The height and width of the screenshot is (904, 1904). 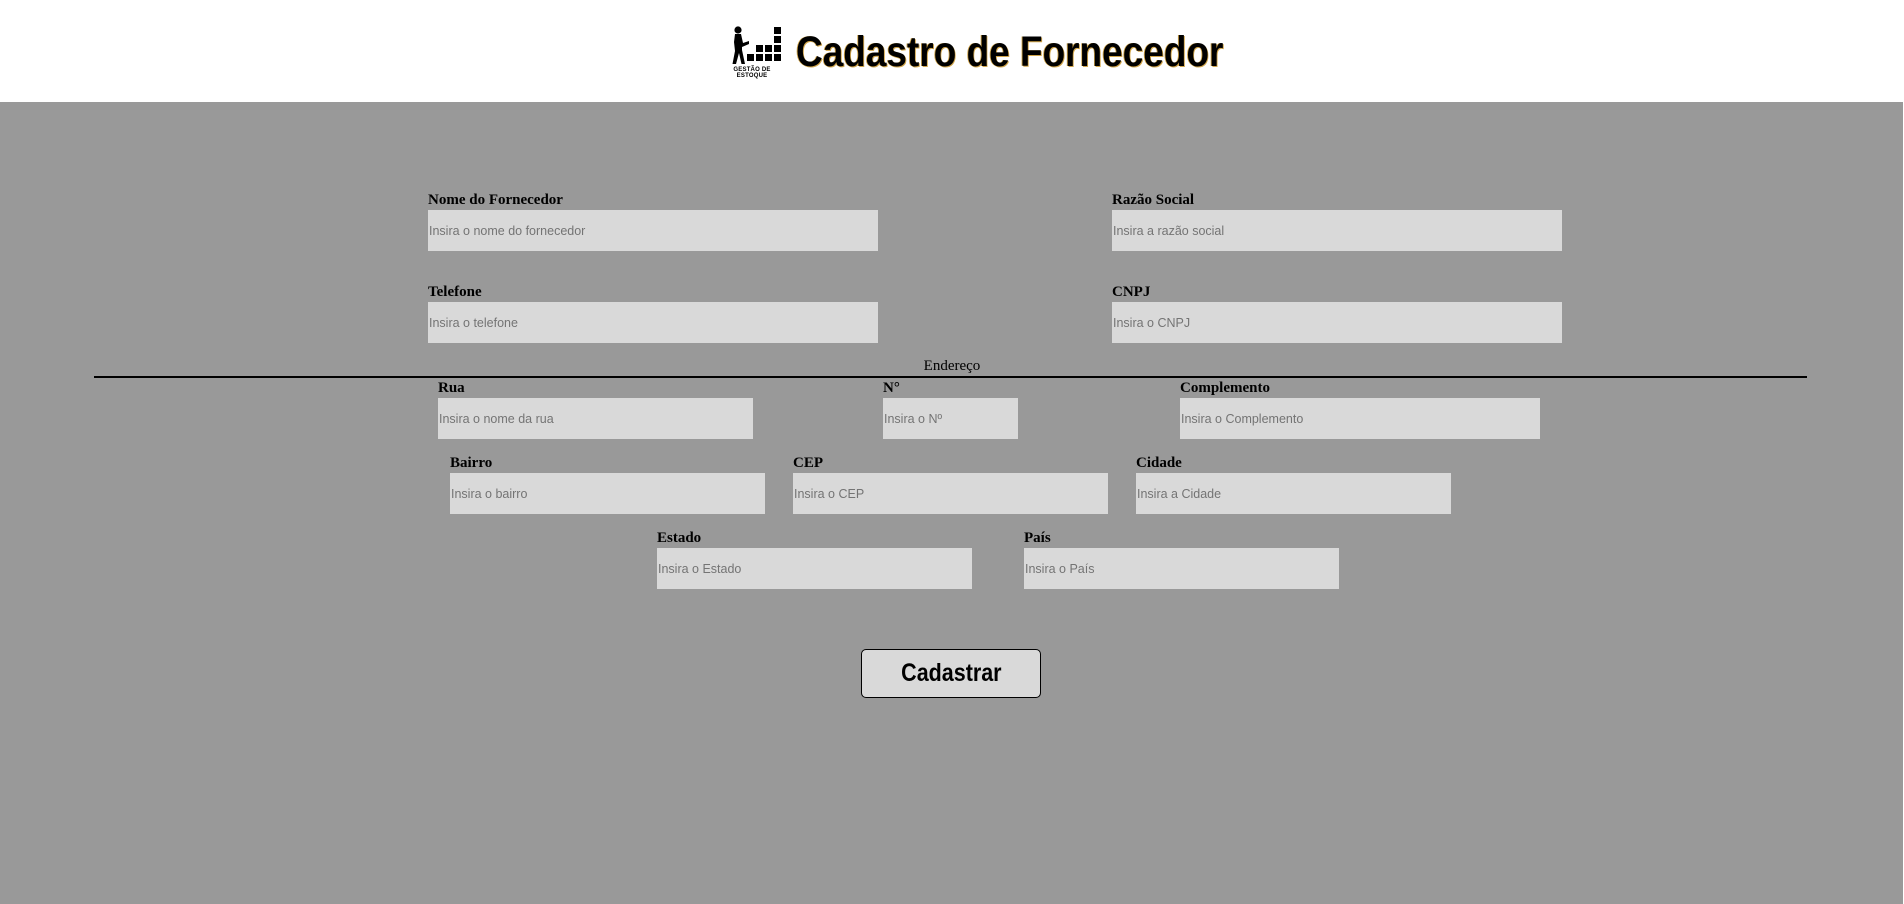 I want to click on logo-caption: GESTÃO DE ESTOQUE, so click(x=752, y=73).